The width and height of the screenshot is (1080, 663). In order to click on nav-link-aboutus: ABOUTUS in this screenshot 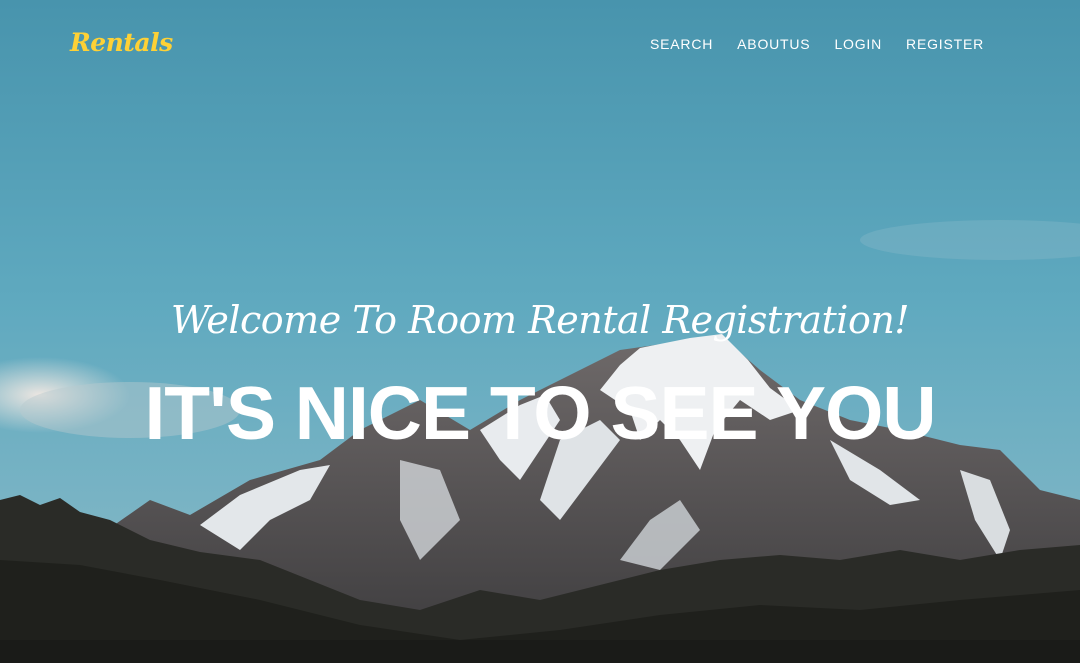, I will do `click(773, 44)`.